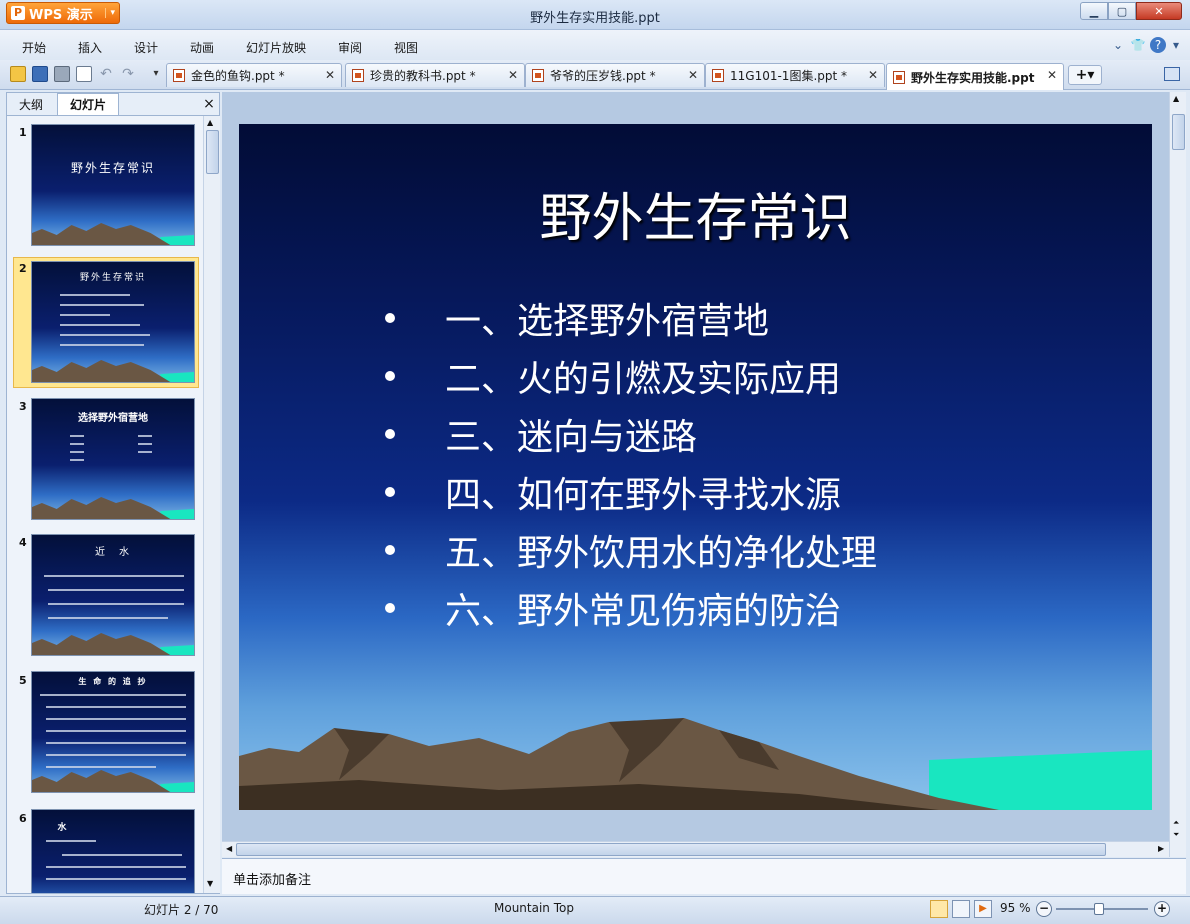 This screenshot has height=924, width=1190. What do you see at coordinates (1161, 848) in the screenshot?
I see `scroll-right-icon: ▶` at bounding box center [1161, 848].